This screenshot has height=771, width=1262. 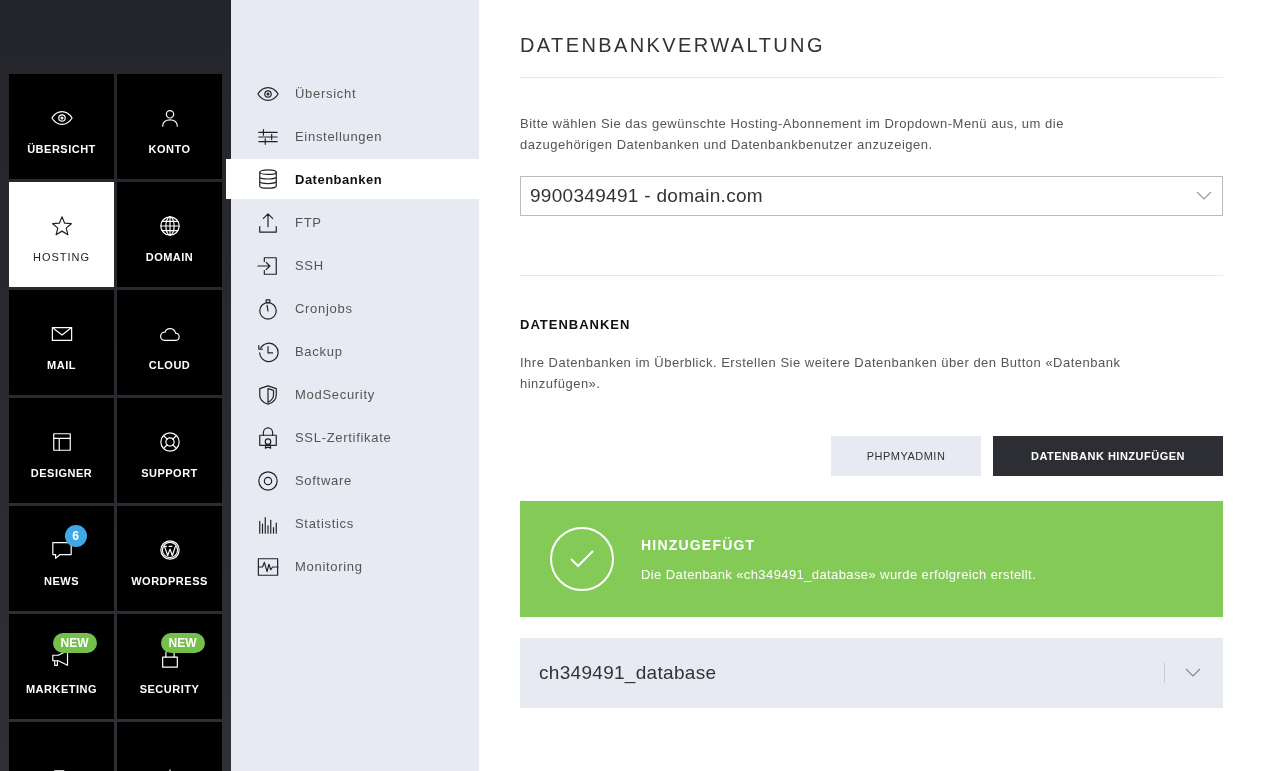 I want to click on nav-item: FTP, so click(x=355, y=222).